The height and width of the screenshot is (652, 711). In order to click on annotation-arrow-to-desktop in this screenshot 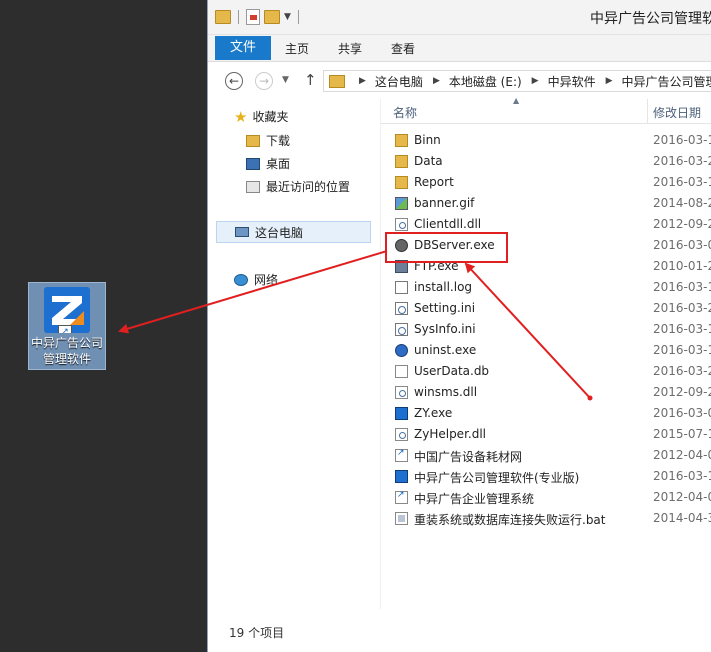, I will do `click(253, 292)`.